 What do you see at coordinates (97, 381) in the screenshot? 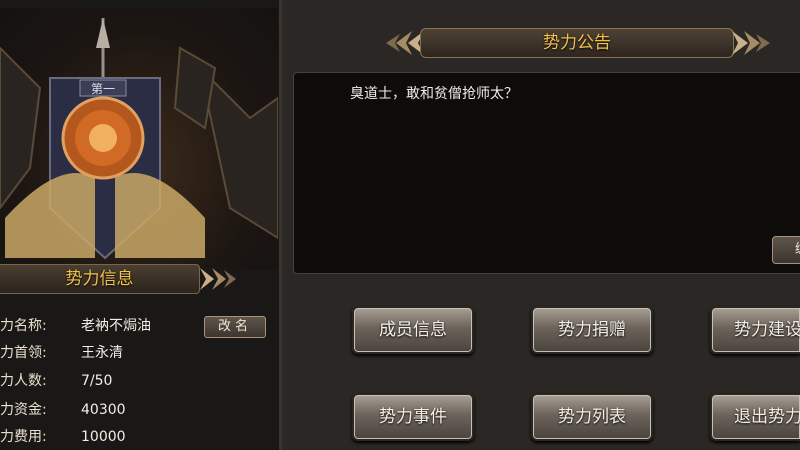
I see `guild-members-value: 7/50` at bounding box center [97, 381].